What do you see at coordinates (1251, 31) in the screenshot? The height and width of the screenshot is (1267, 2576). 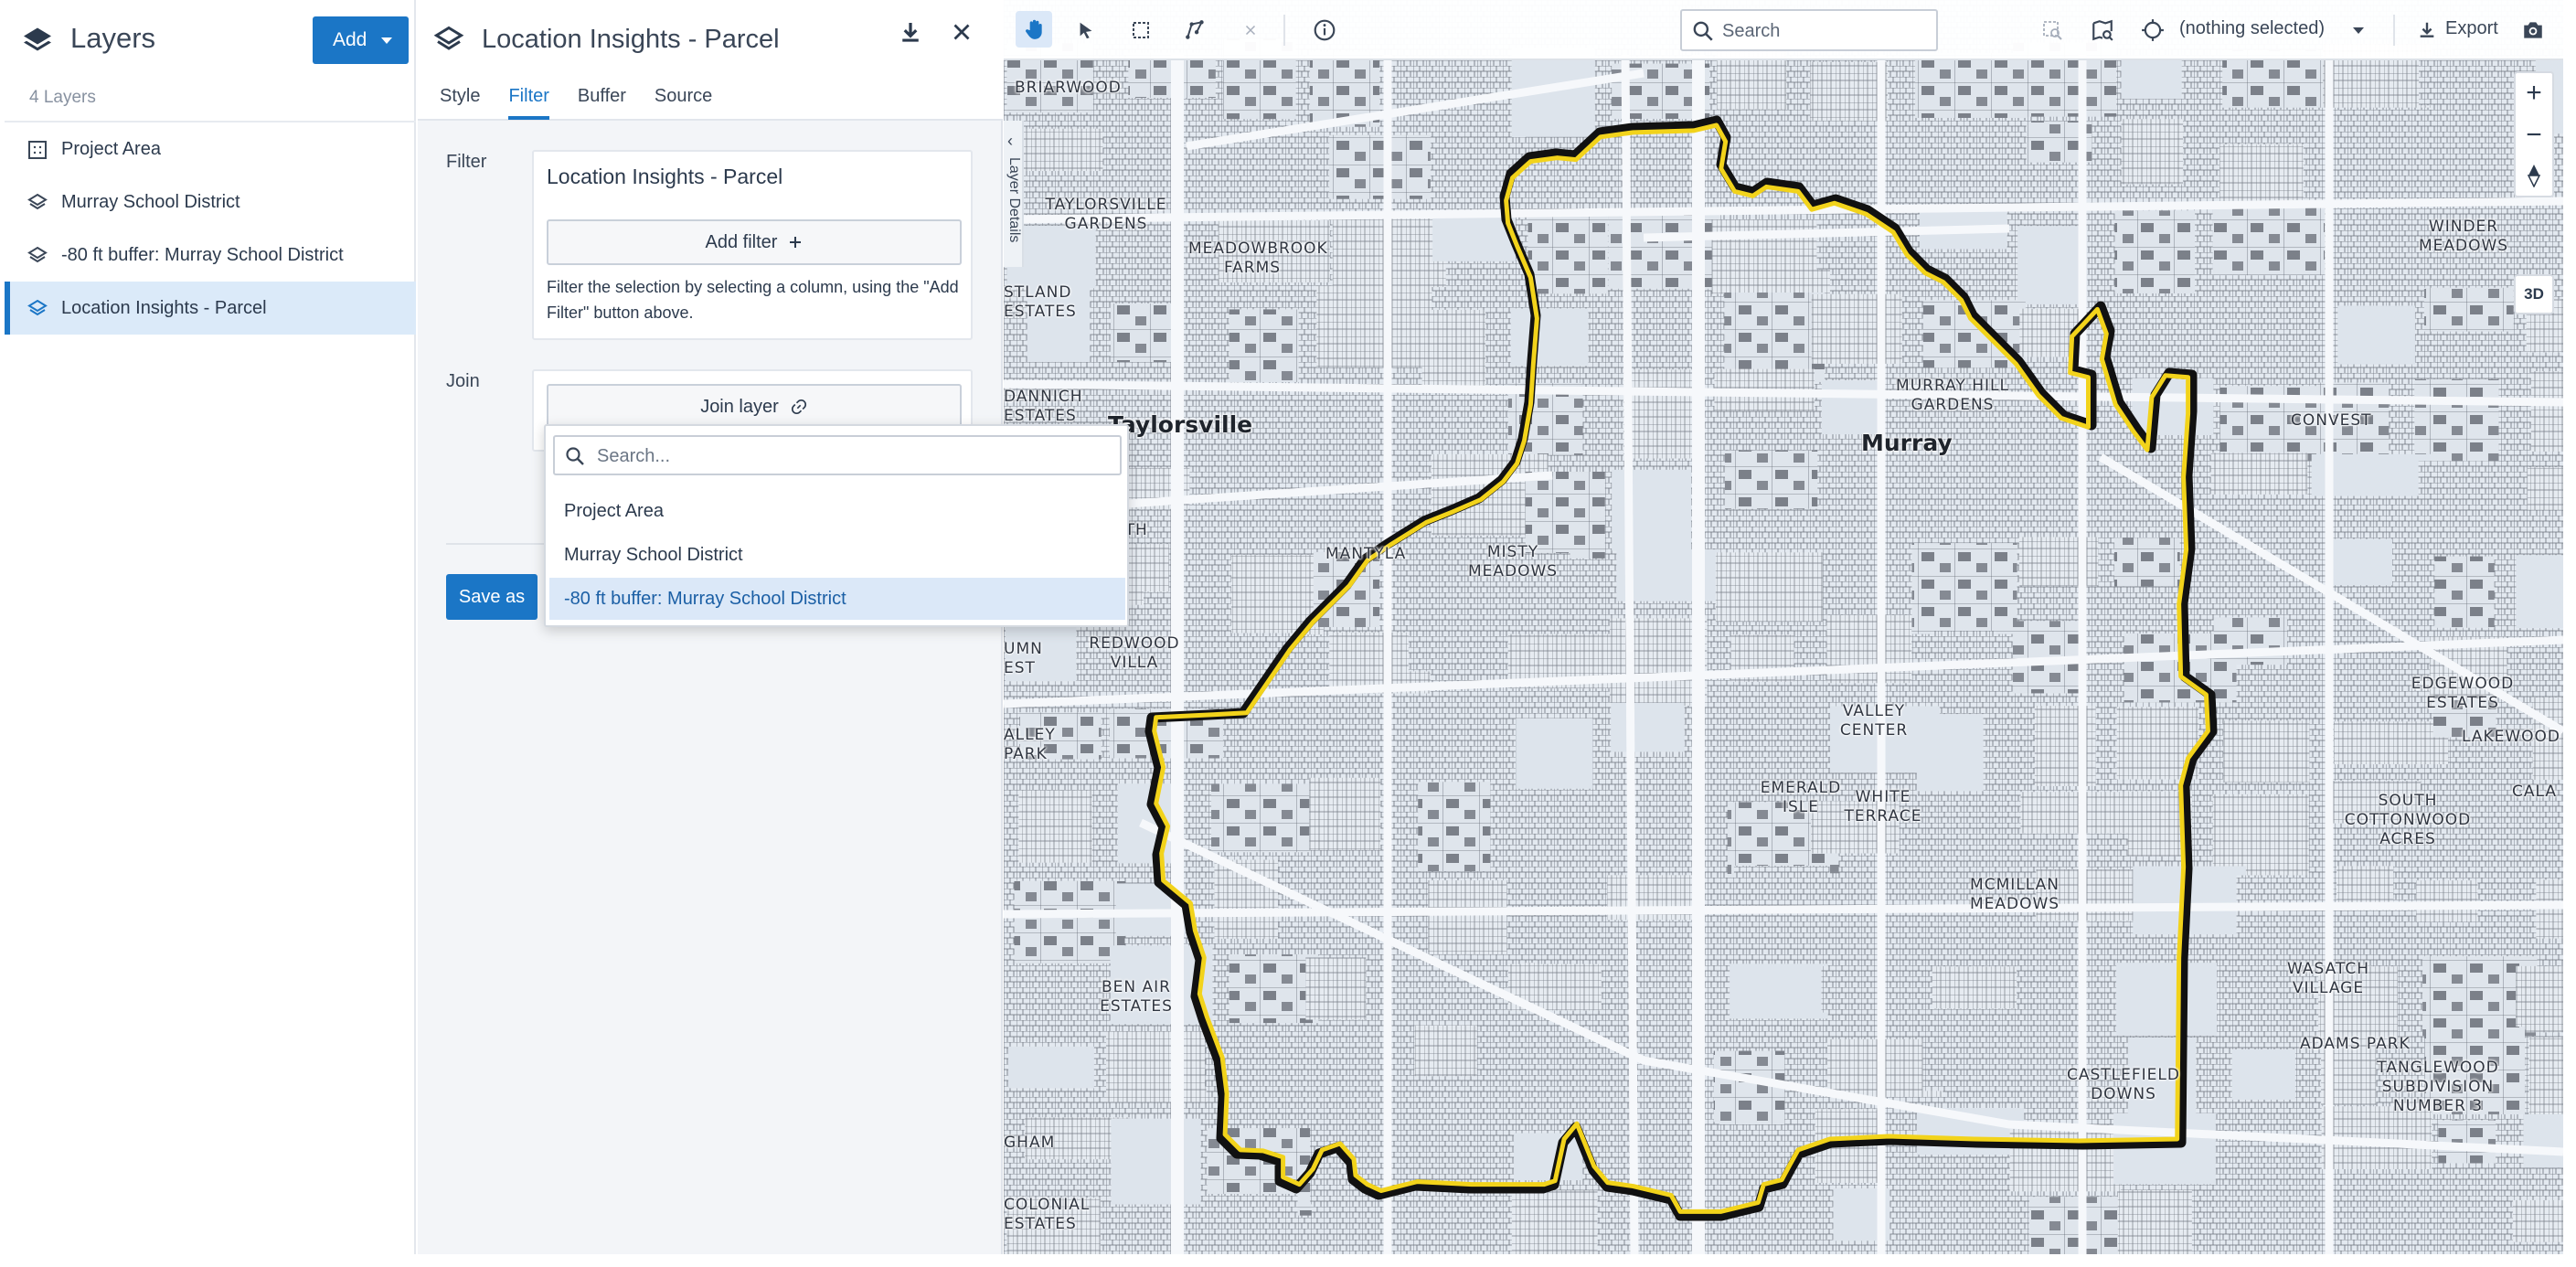 I see `clear-selection-icon` at bounding box center [1251, 31].